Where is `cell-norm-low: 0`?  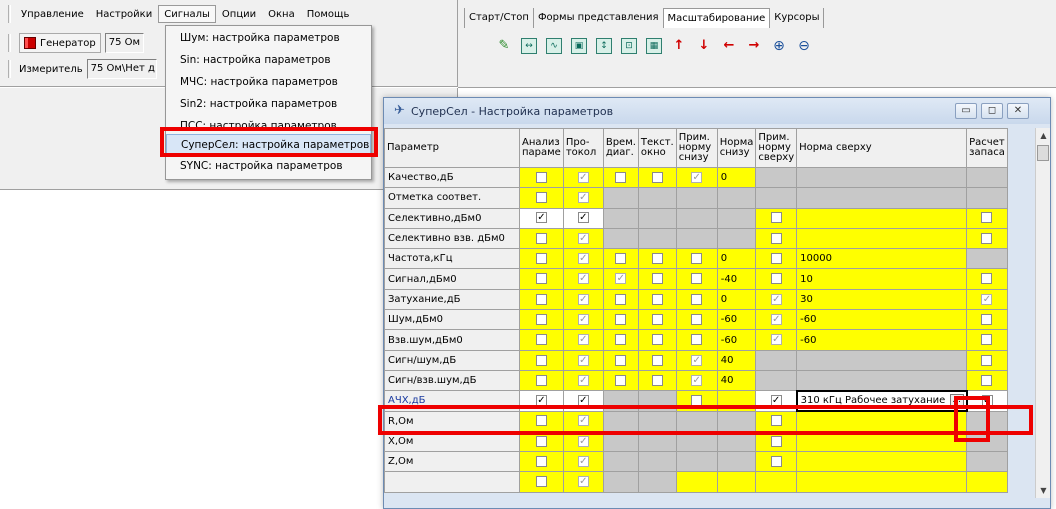
cell-norm-low: 0 is located at coordinates (736, 177).